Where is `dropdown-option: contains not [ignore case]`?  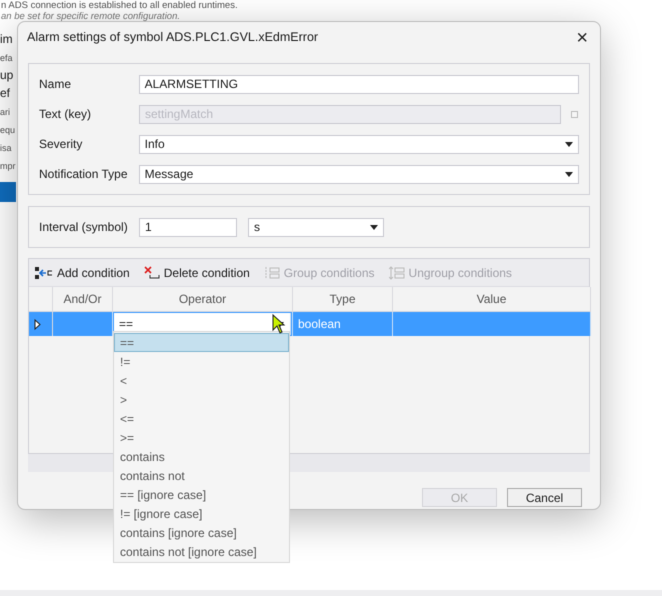
dropdown-option: contains not [ignore case] is located at coordinates (201, 551).